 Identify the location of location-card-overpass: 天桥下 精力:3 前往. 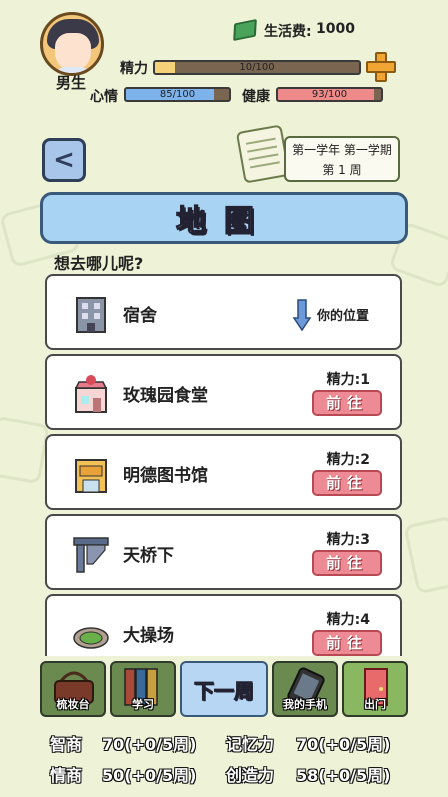
(223, 552).